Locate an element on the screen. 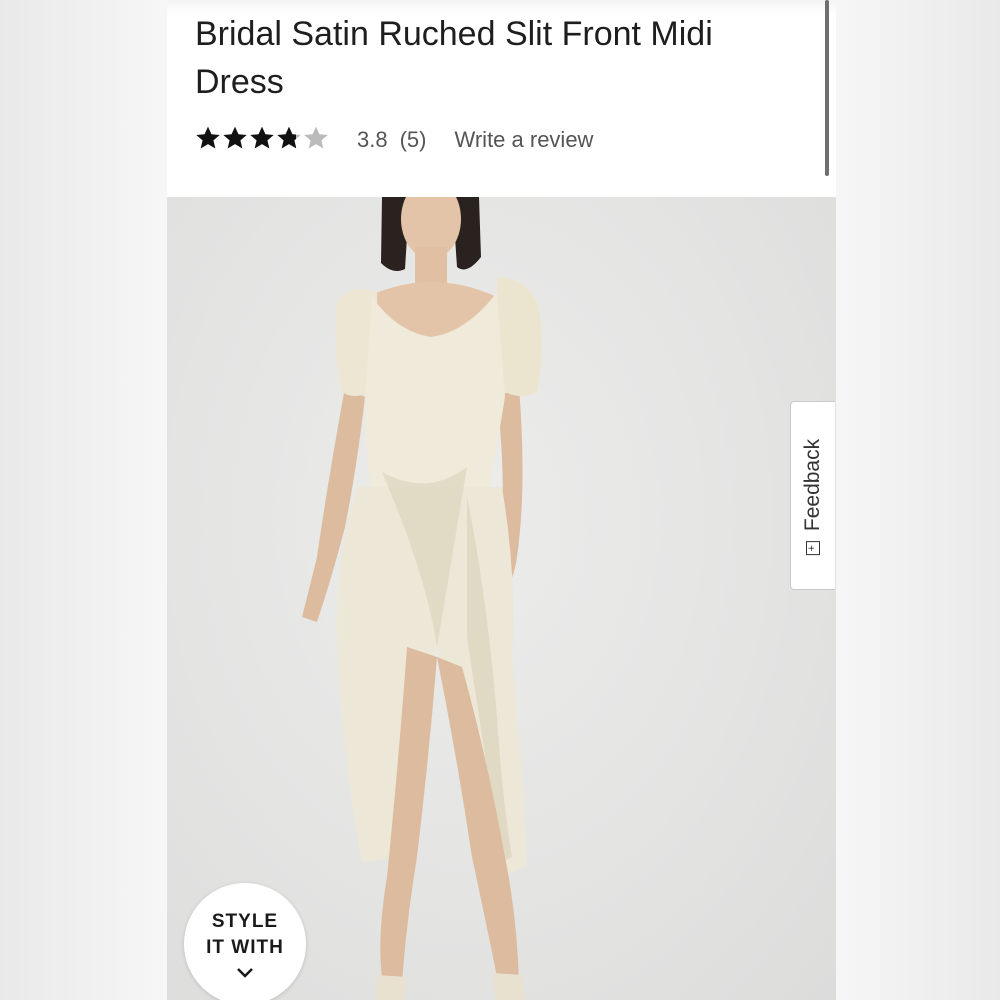  review-count: (5) is located at coordinates (413, 140).